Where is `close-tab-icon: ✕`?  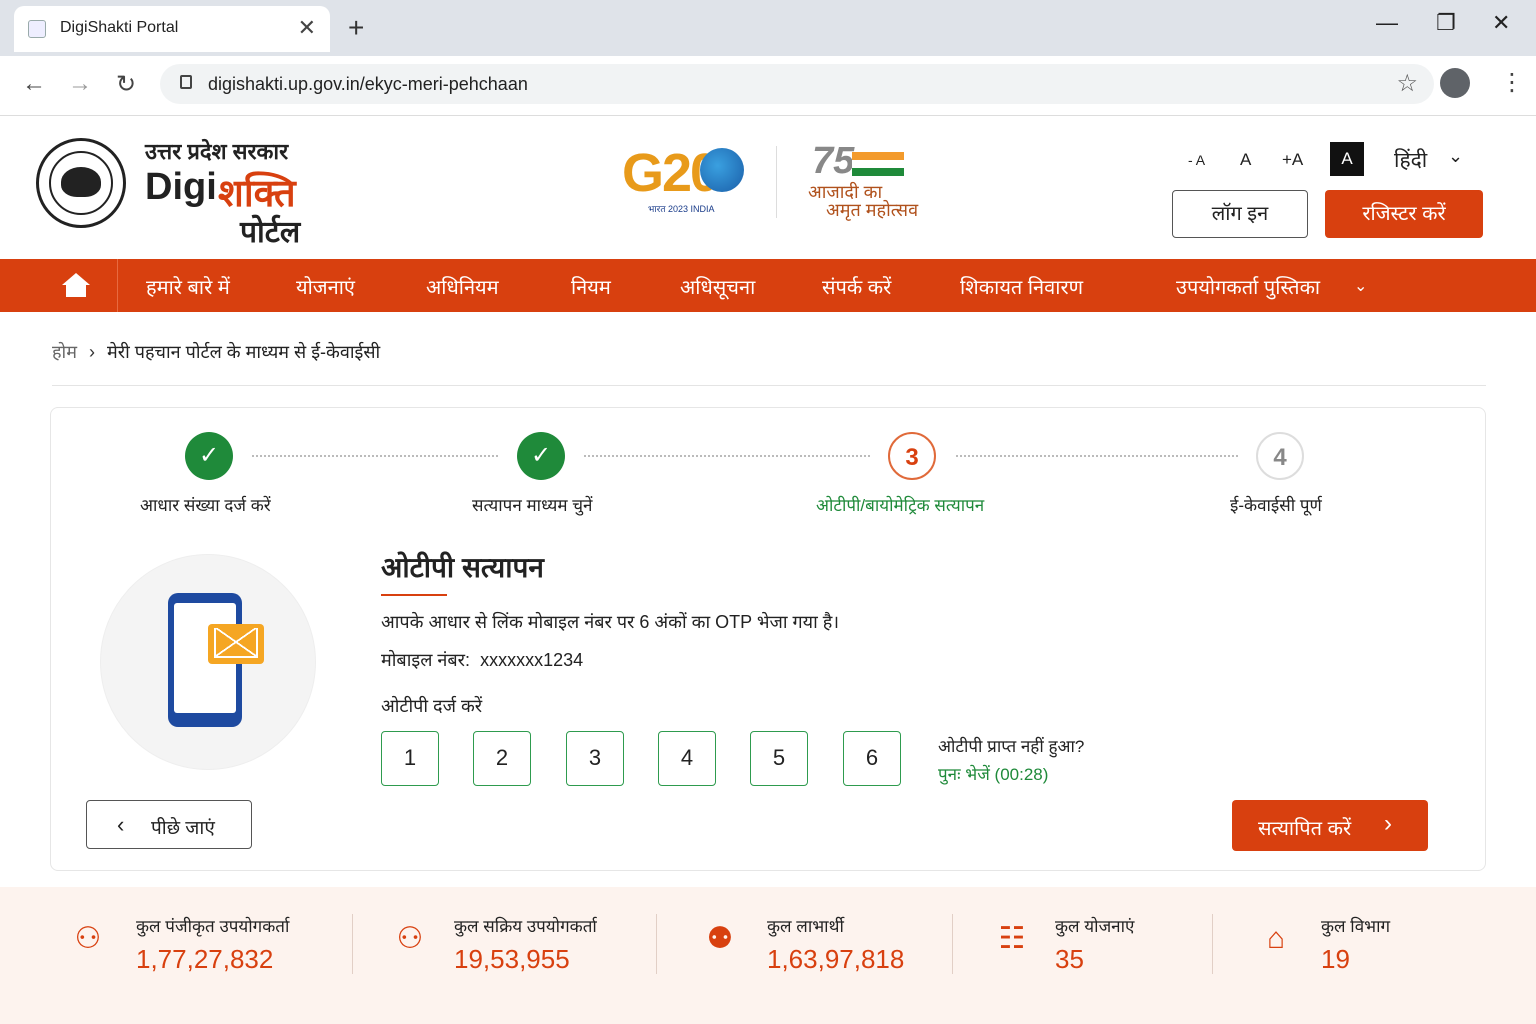 close-tab-icon: ✕ is located at coordinates (307, 28).